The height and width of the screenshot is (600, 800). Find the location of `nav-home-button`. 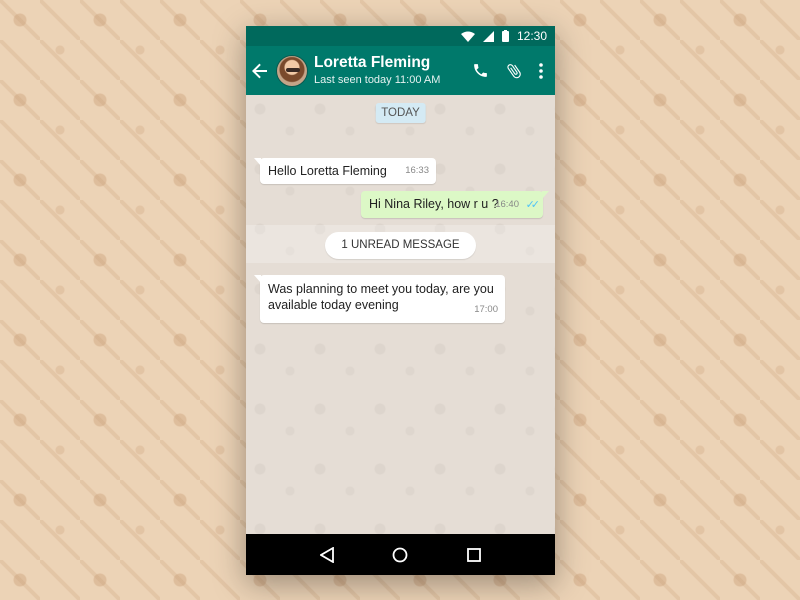

nav-home-button is located at coordinates (400, 555).